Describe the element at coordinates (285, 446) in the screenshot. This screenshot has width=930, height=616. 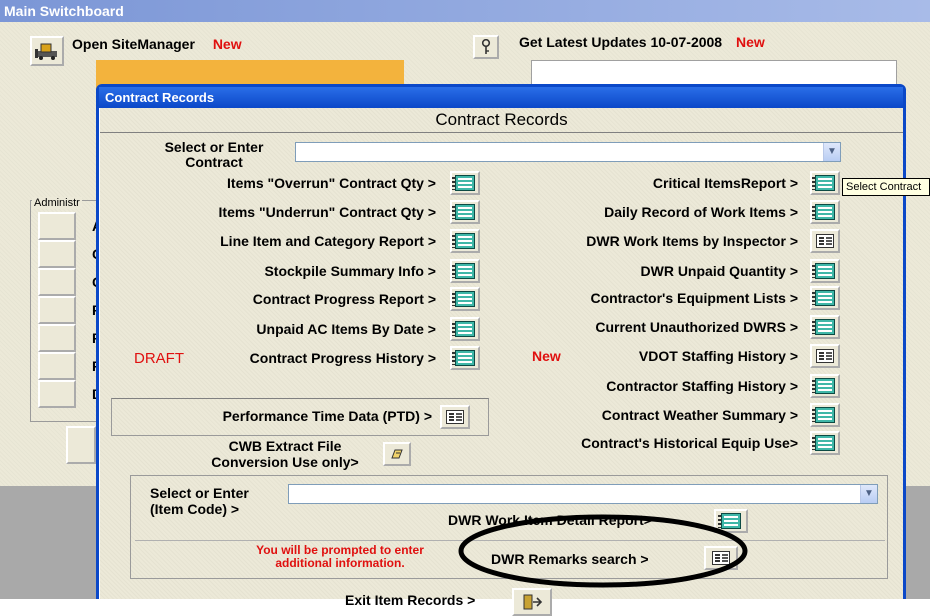
I see `cwb-extract-label-line1: CWB Extract File` at that location.